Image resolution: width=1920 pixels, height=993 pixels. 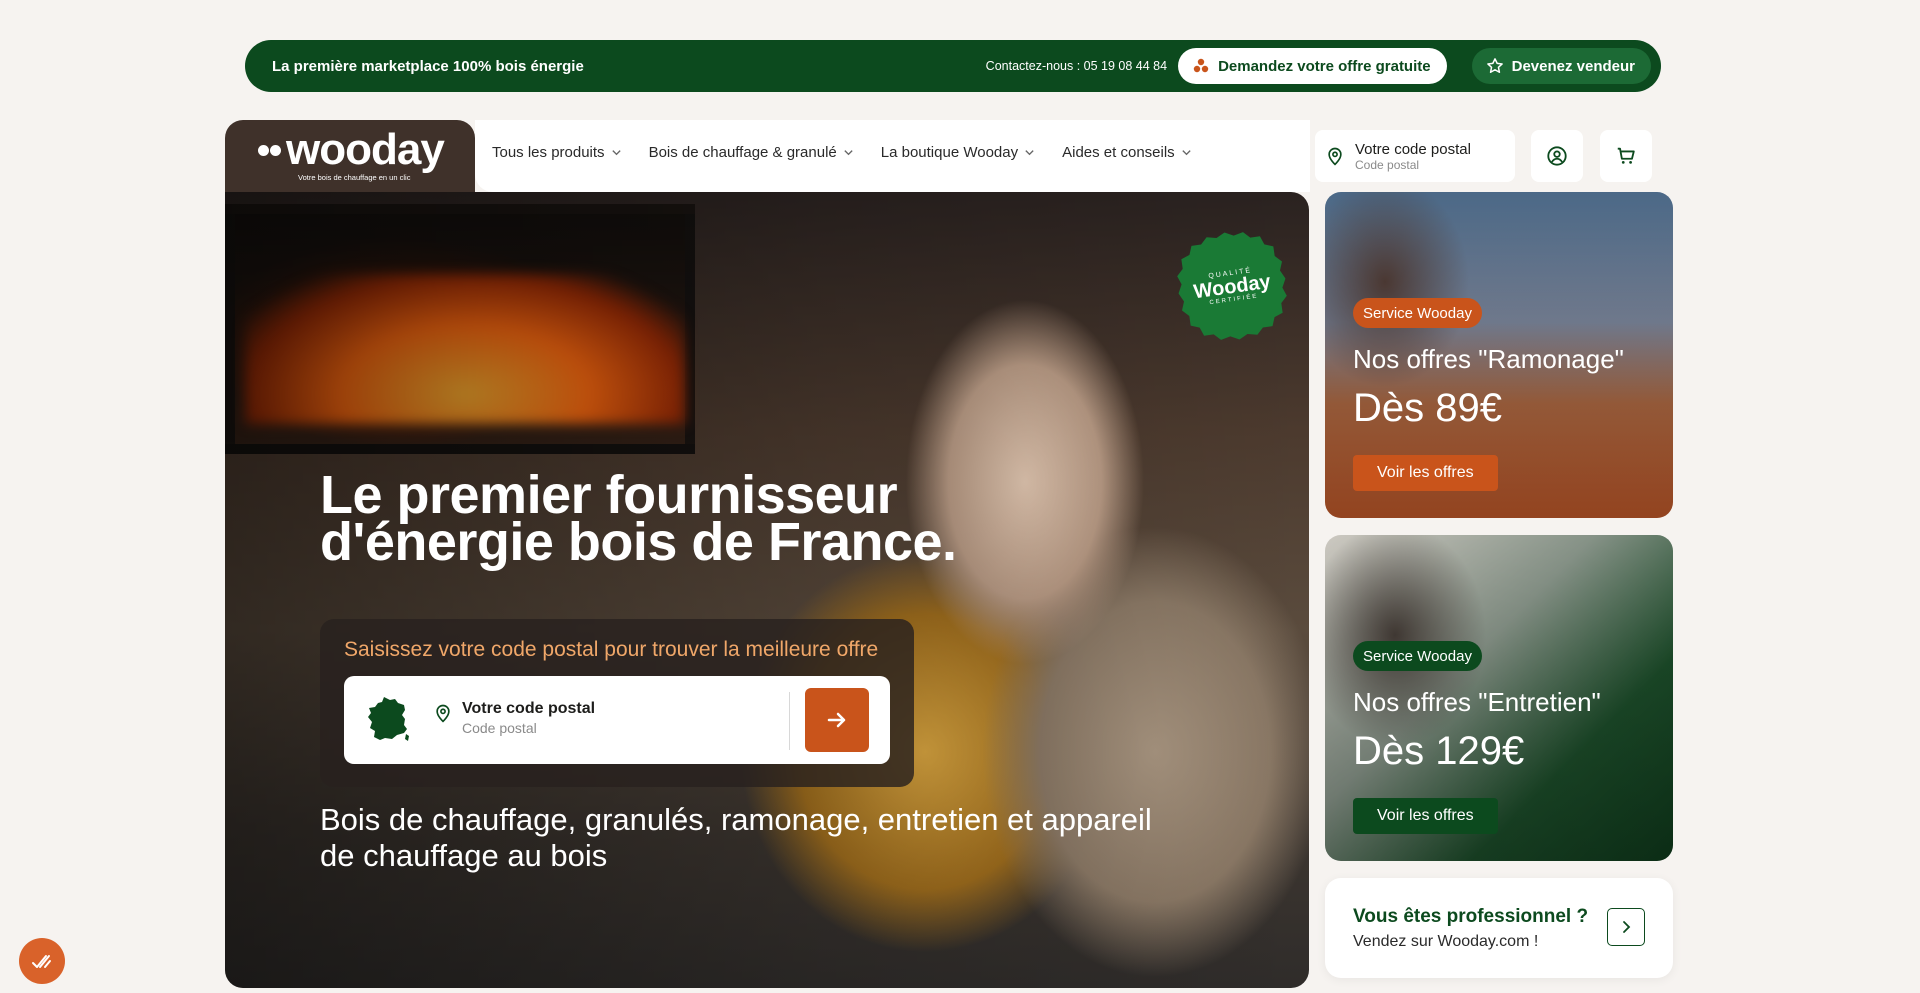 I want to click on search-title: Votre code postal, so click(x=529, y=708).